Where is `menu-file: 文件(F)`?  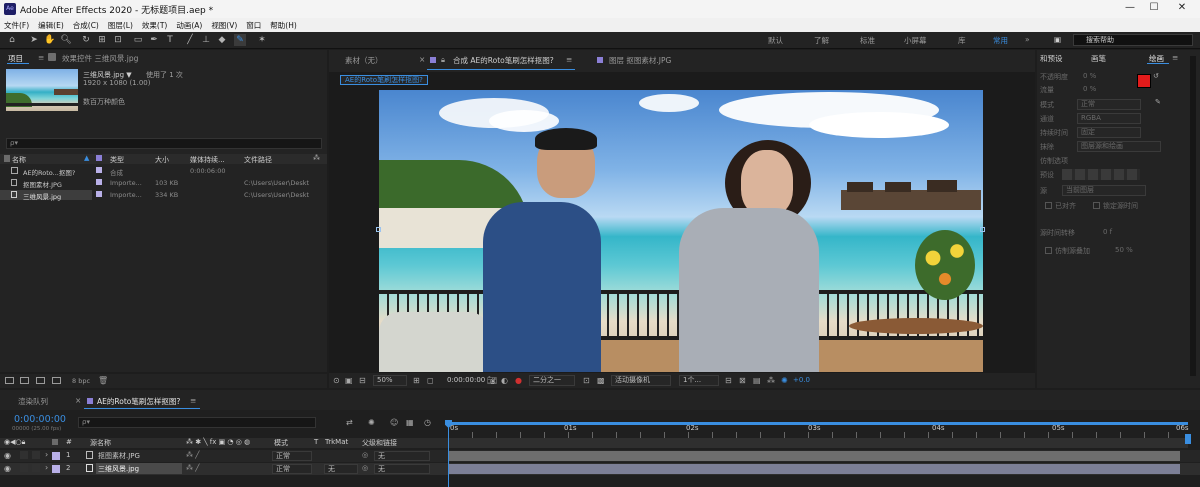
menu-file: 文件(F) is located at coordinates (16, 25).